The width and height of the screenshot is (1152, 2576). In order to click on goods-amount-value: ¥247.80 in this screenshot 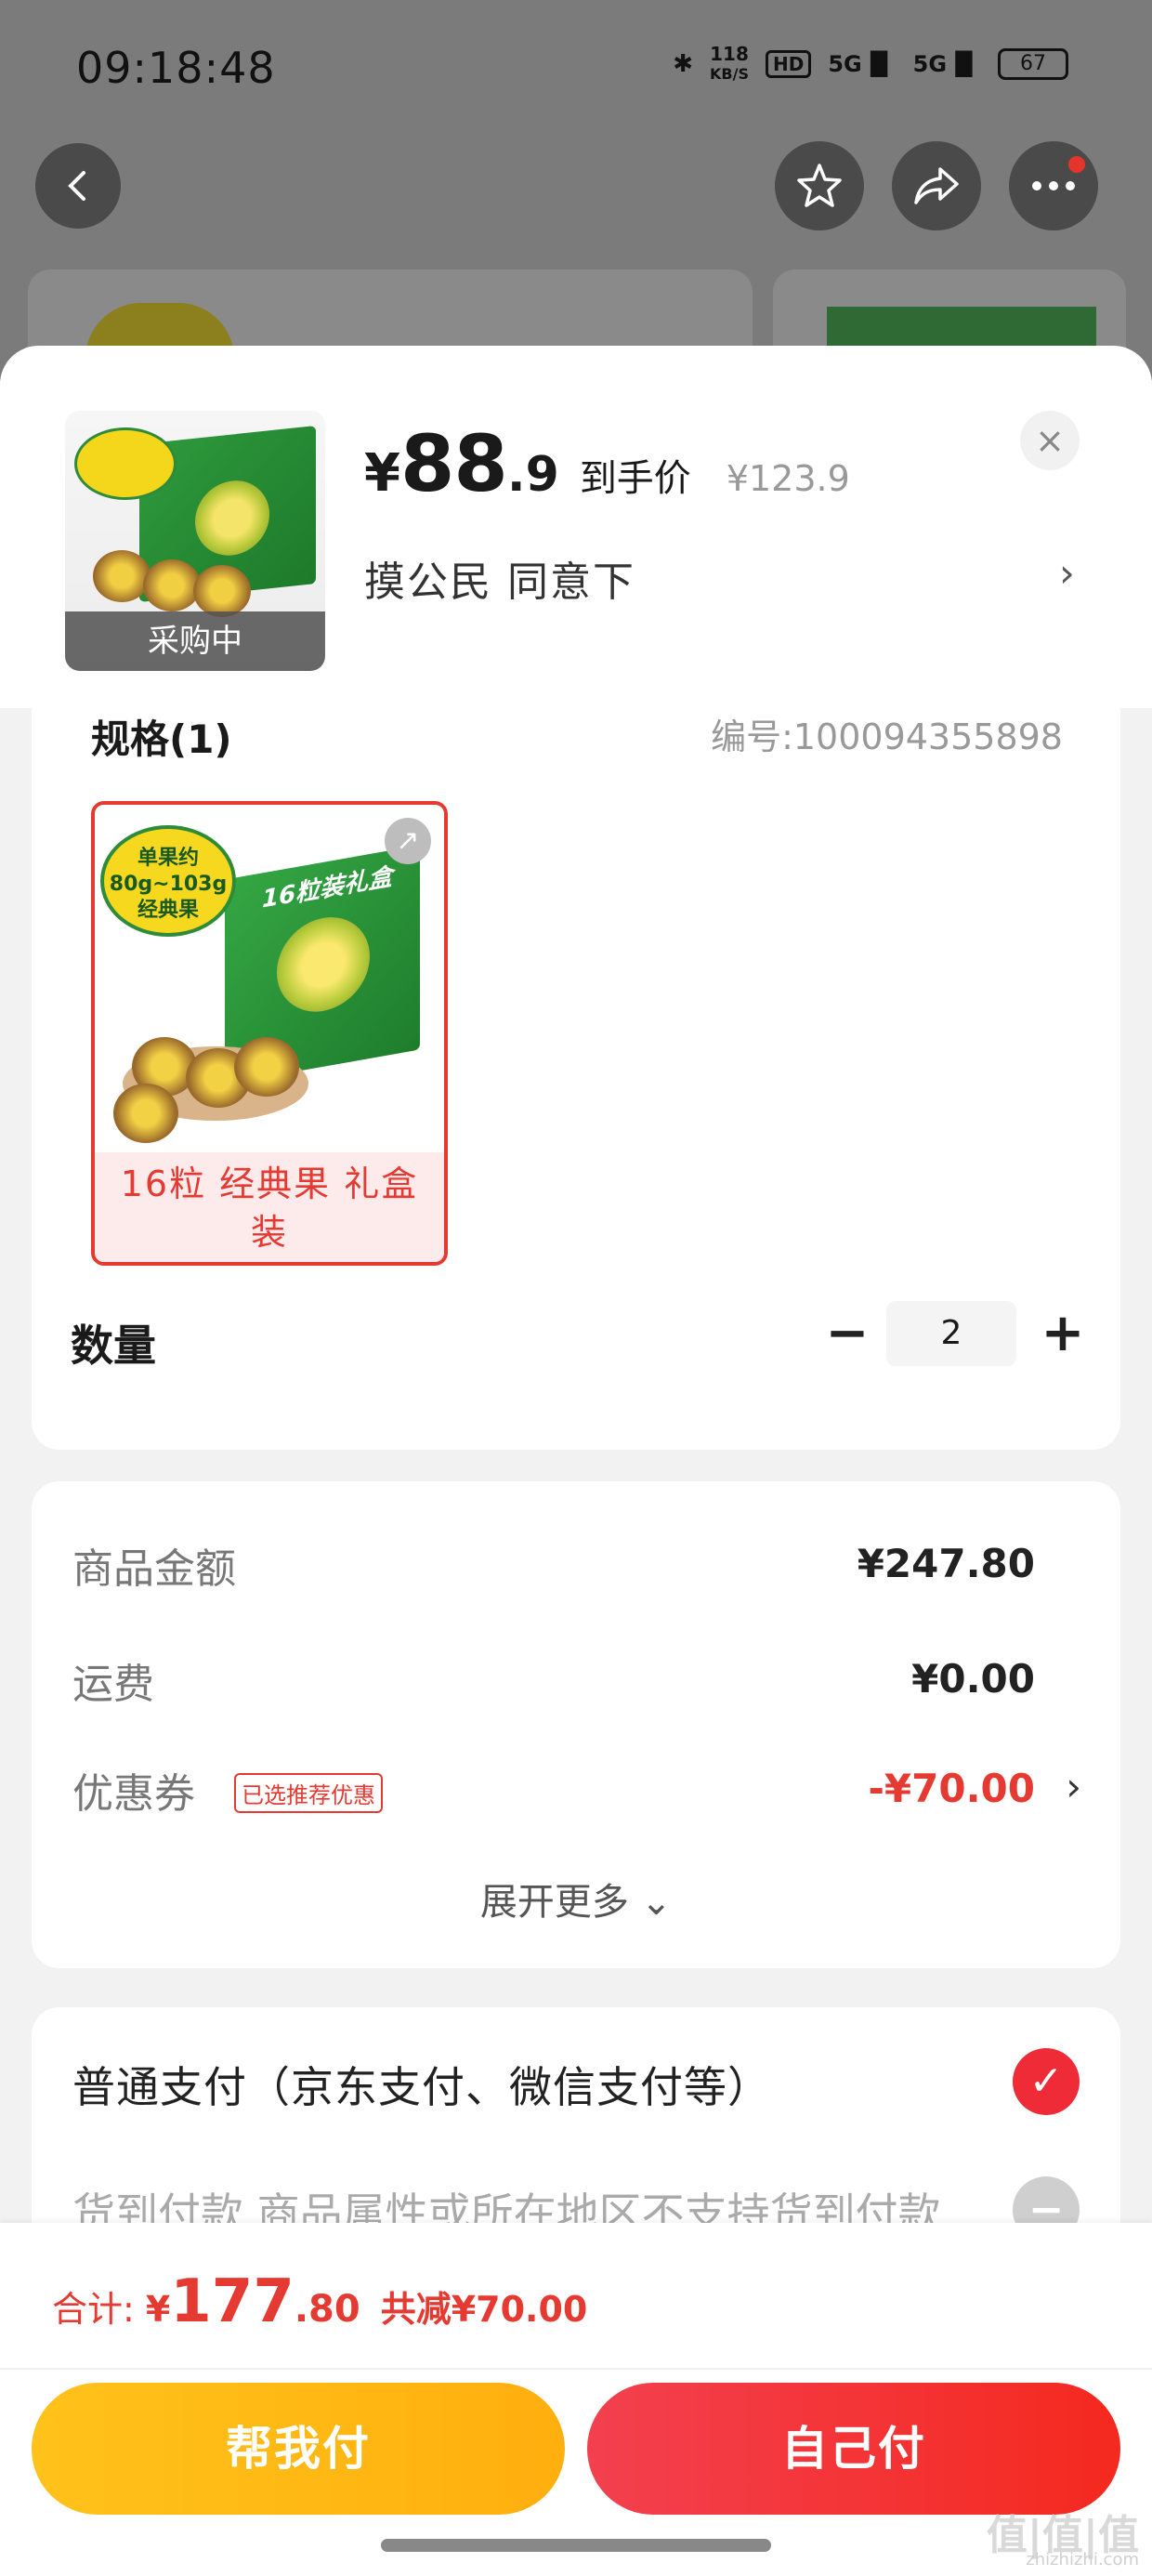, I will do `click(946, 1563)`.